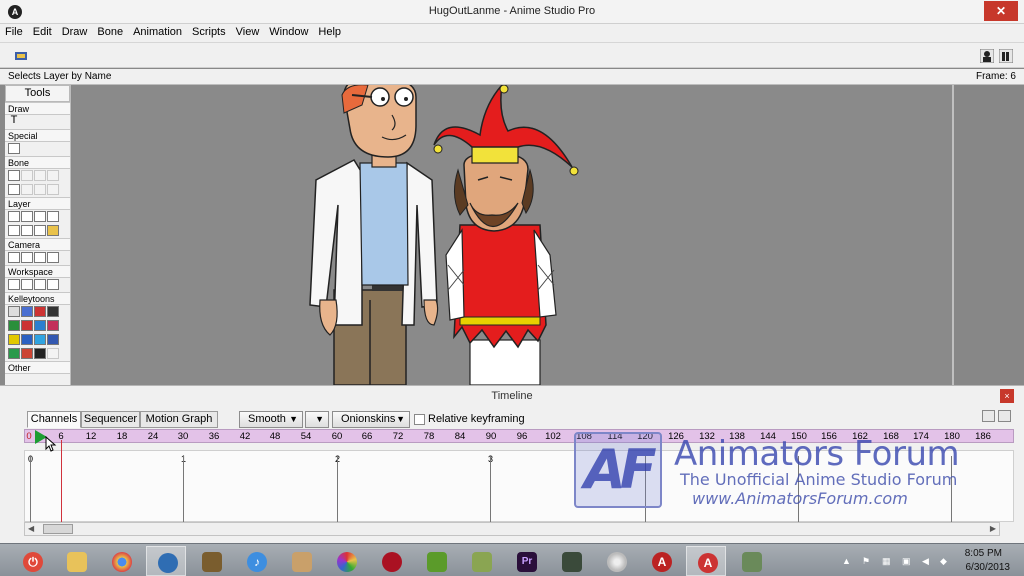 This screenshot has width=1024, height=576. I want to click on tool-section-layer: Layer, so click(37, 203).